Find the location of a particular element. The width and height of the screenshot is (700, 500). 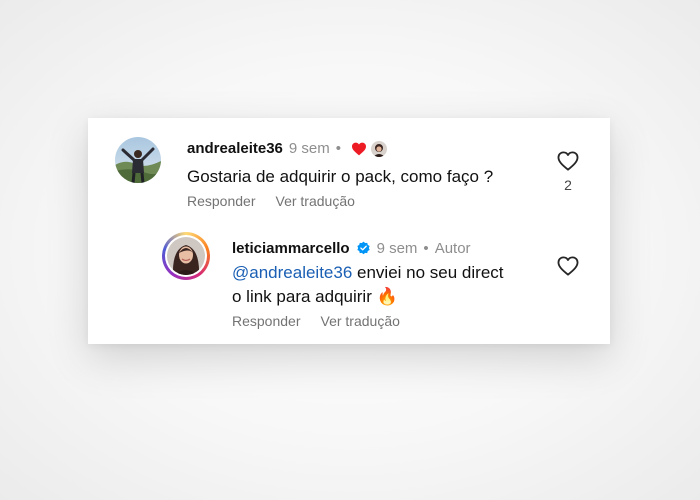

mention-link: @andrealeite36 is located at coordinates (292, 272).